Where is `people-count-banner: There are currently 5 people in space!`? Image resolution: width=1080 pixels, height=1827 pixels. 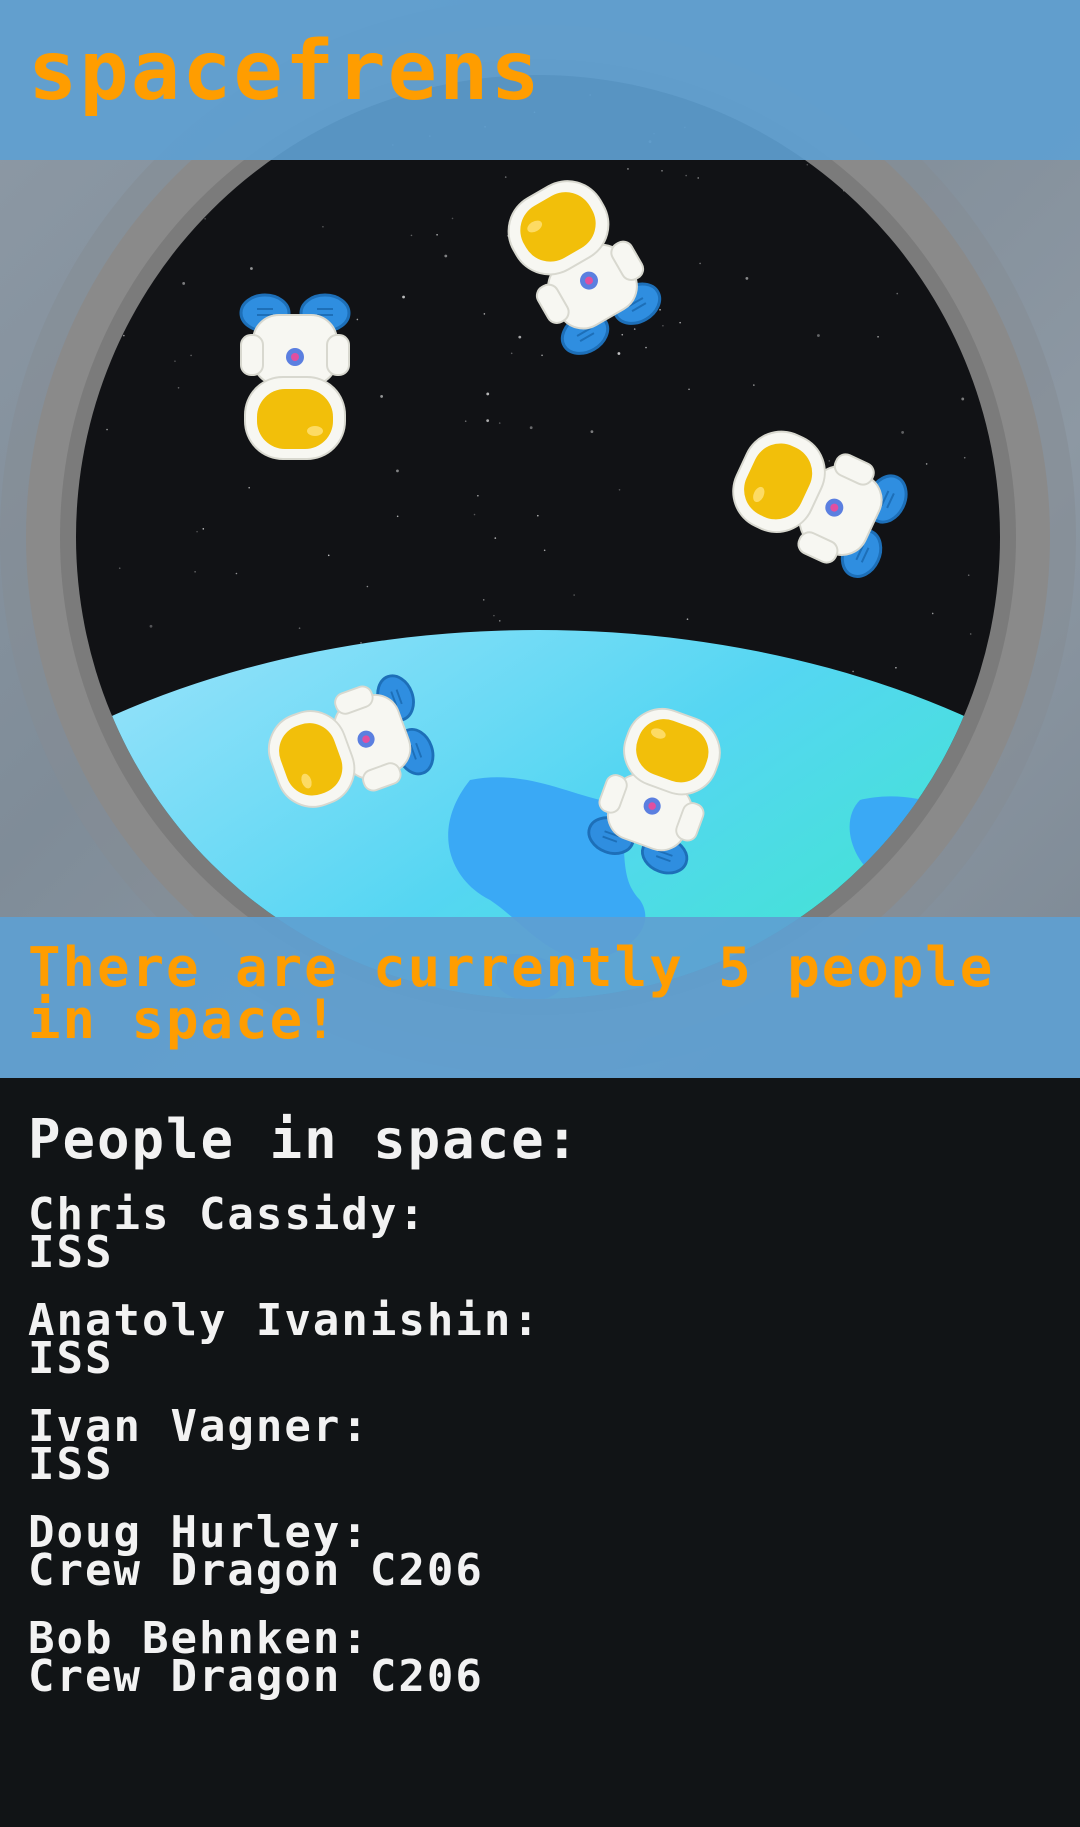 people-count-banner: There are currently 5 people in space! is located at coordinates (540, 997).